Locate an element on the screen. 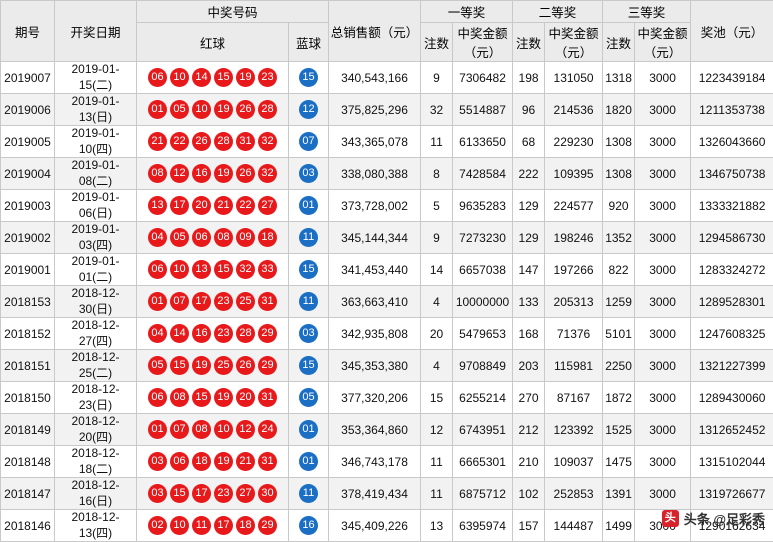  red-ball: 14 is located at coordinates (179, 333).